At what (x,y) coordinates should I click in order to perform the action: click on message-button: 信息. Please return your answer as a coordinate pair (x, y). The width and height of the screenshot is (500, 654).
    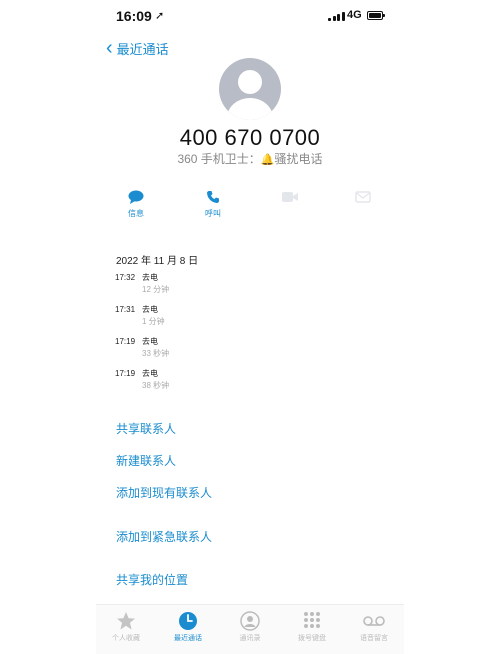
    Looking at the image, I should click on (136, 204).